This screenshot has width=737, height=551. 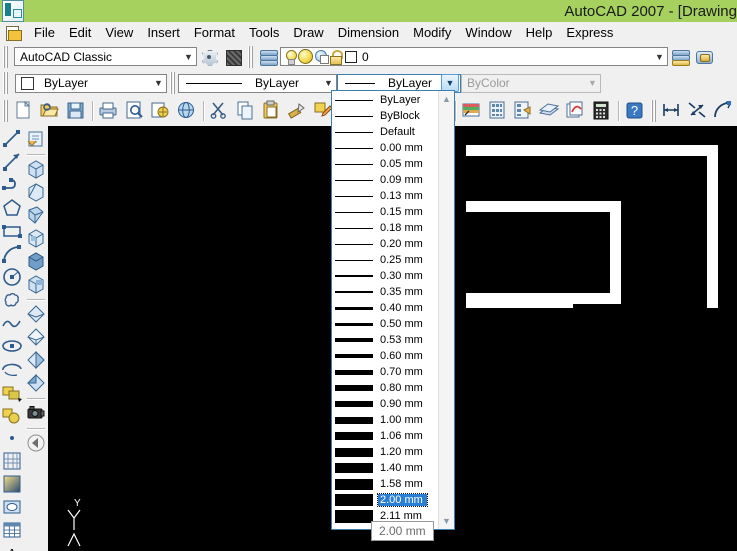 I want to click on make-block-icon, so click(x=12, y=415).